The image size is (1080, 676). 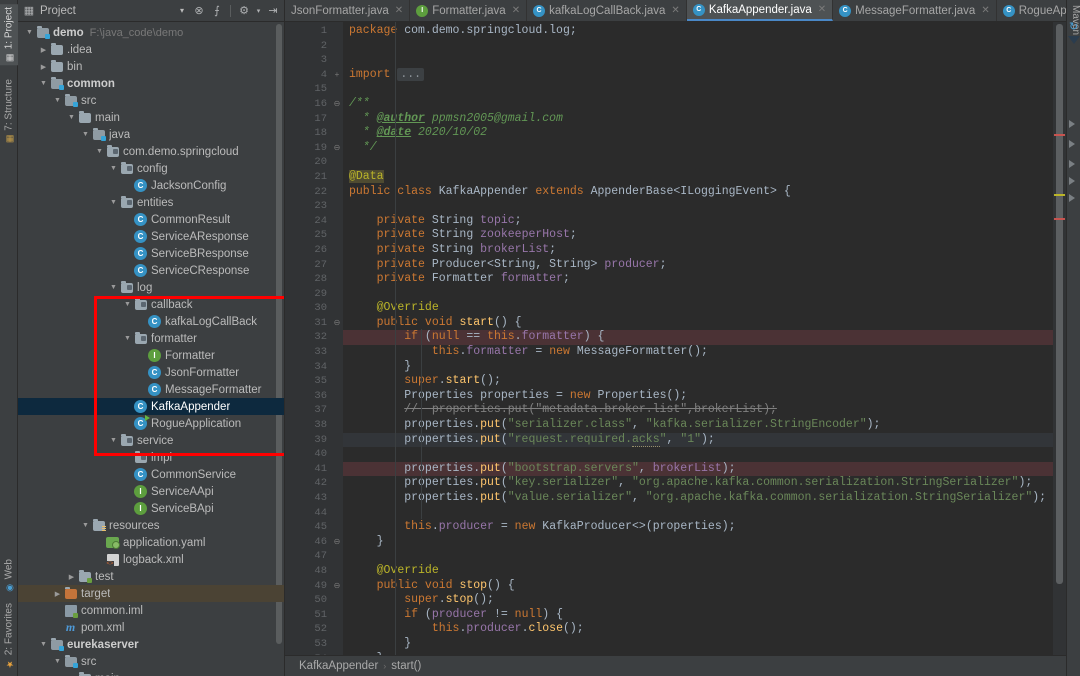 What do you see at coordinates (698, 177) in the screenshot?
I see `code-line: @Data` at bounding box center [698, 177].